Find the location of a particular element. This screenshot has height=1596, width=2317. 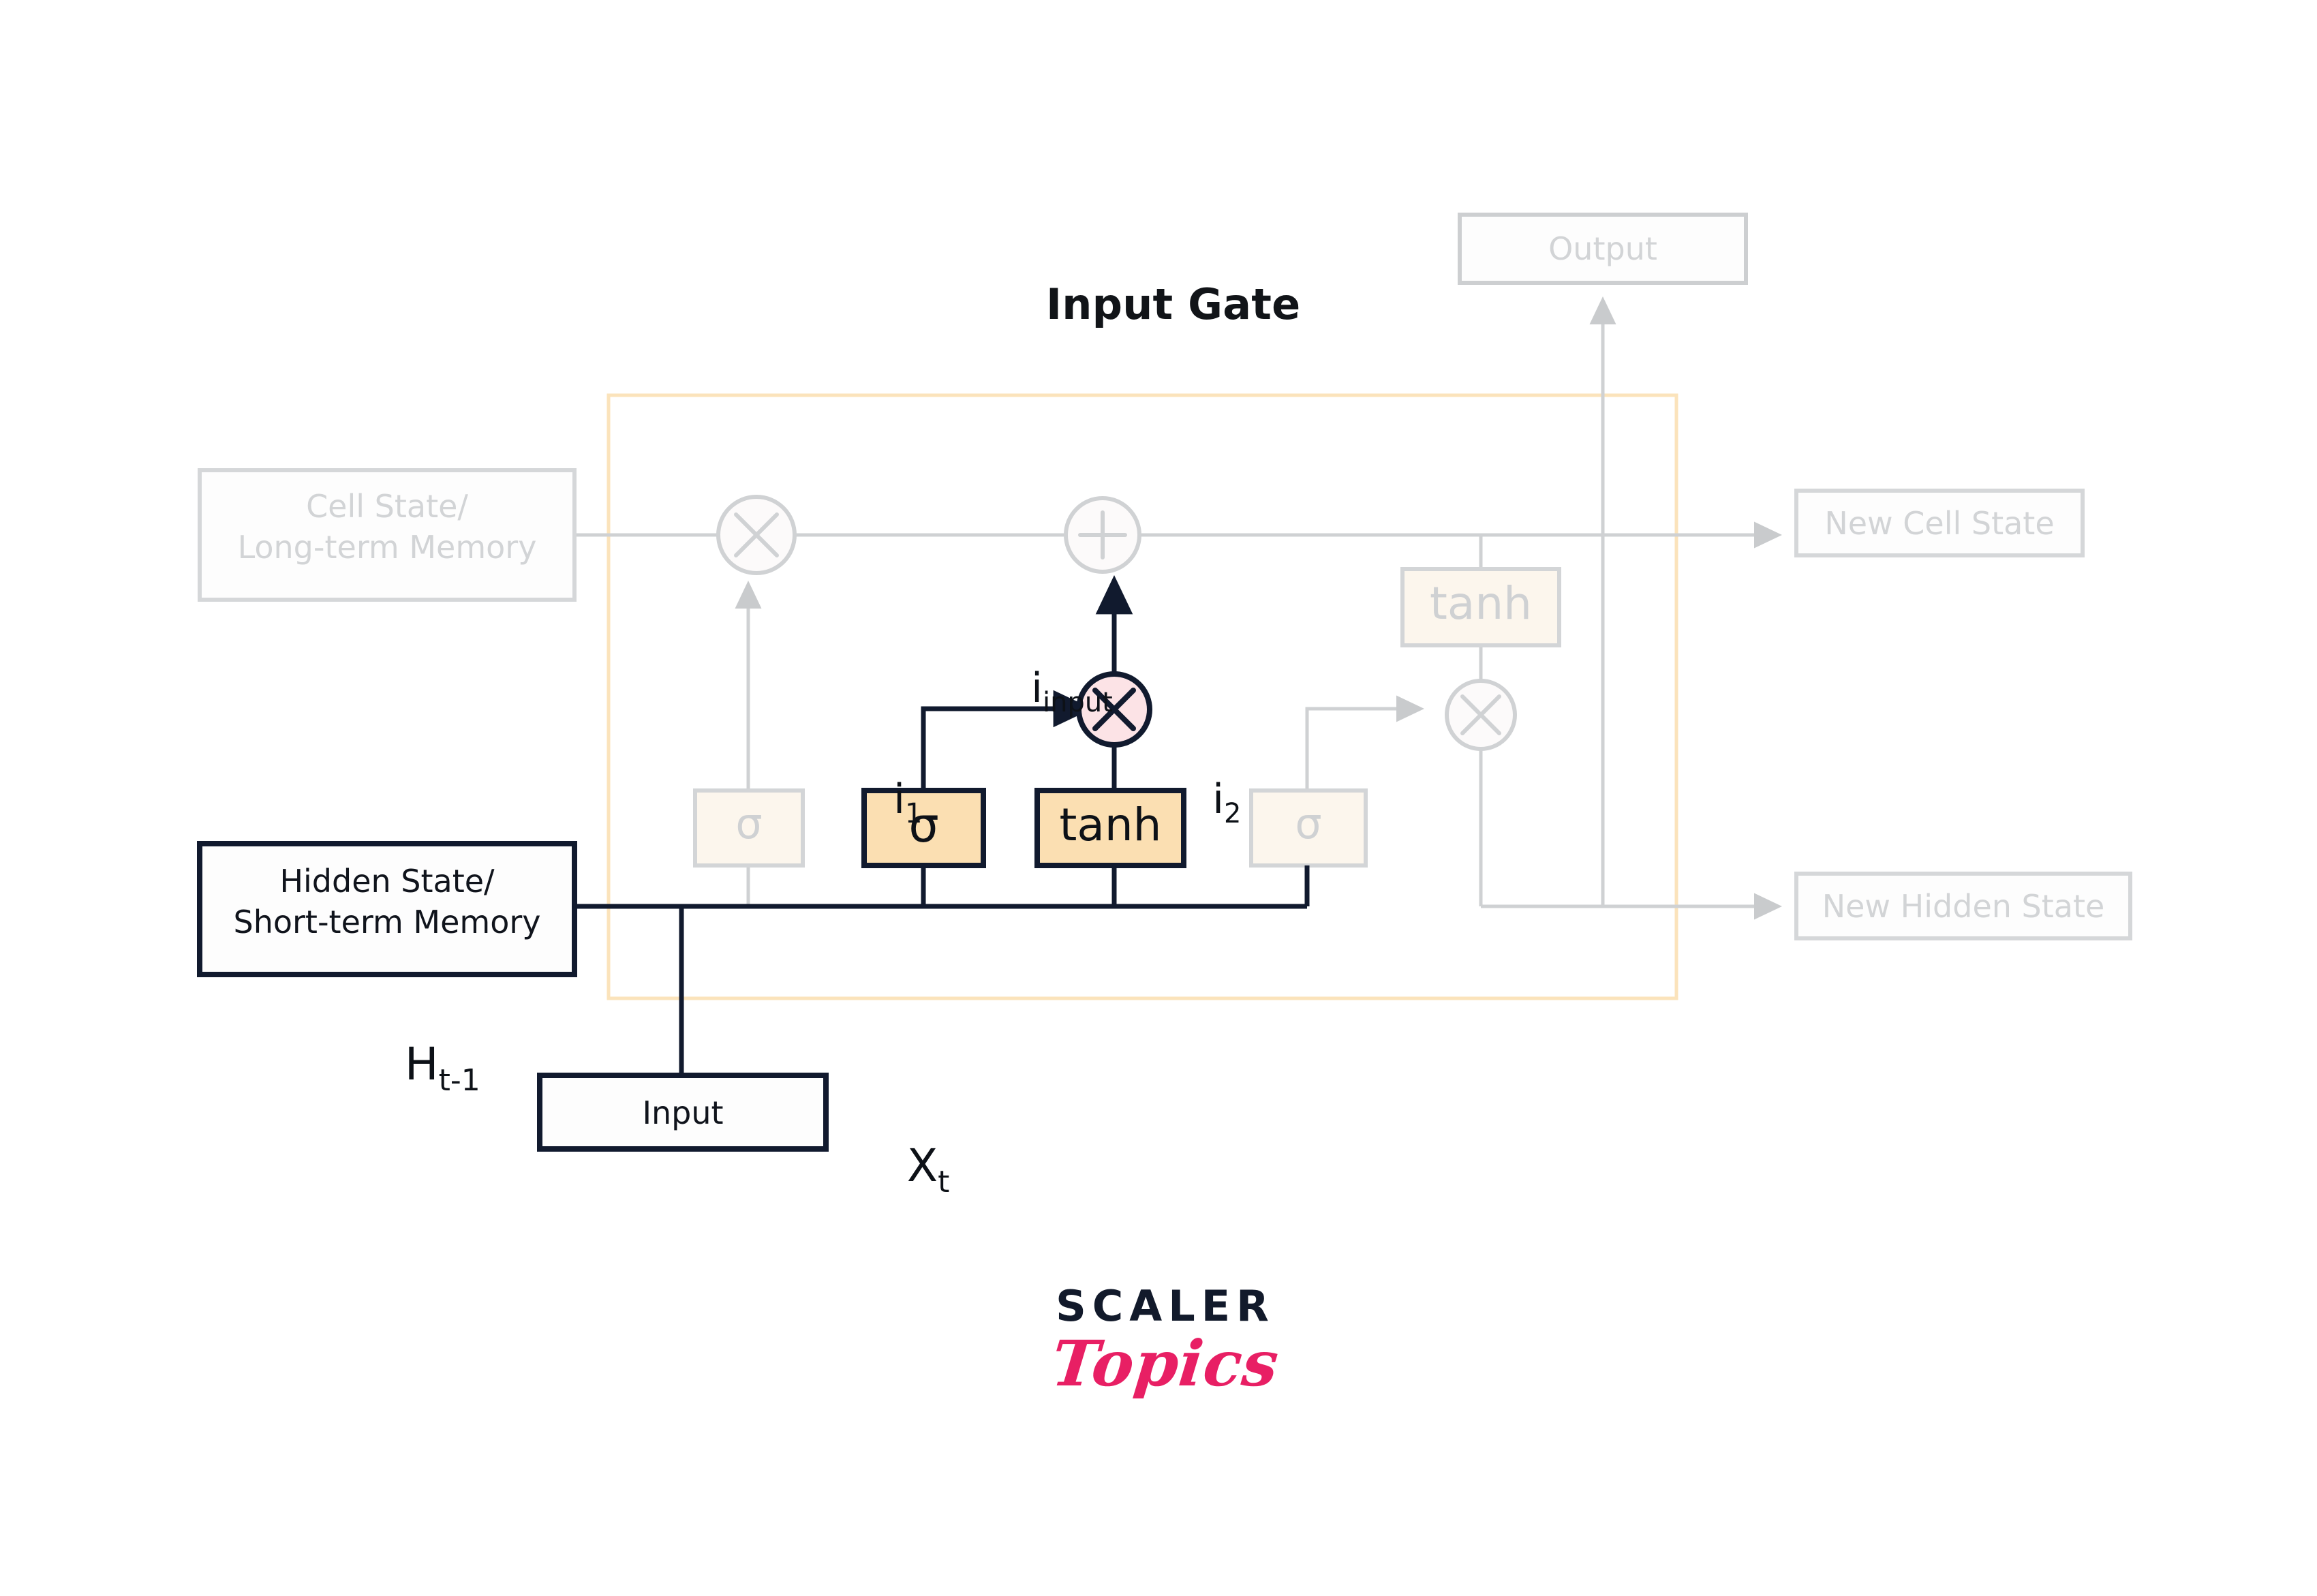

logo-secondary-text: Topics is located at coordinates (1166, 1363).